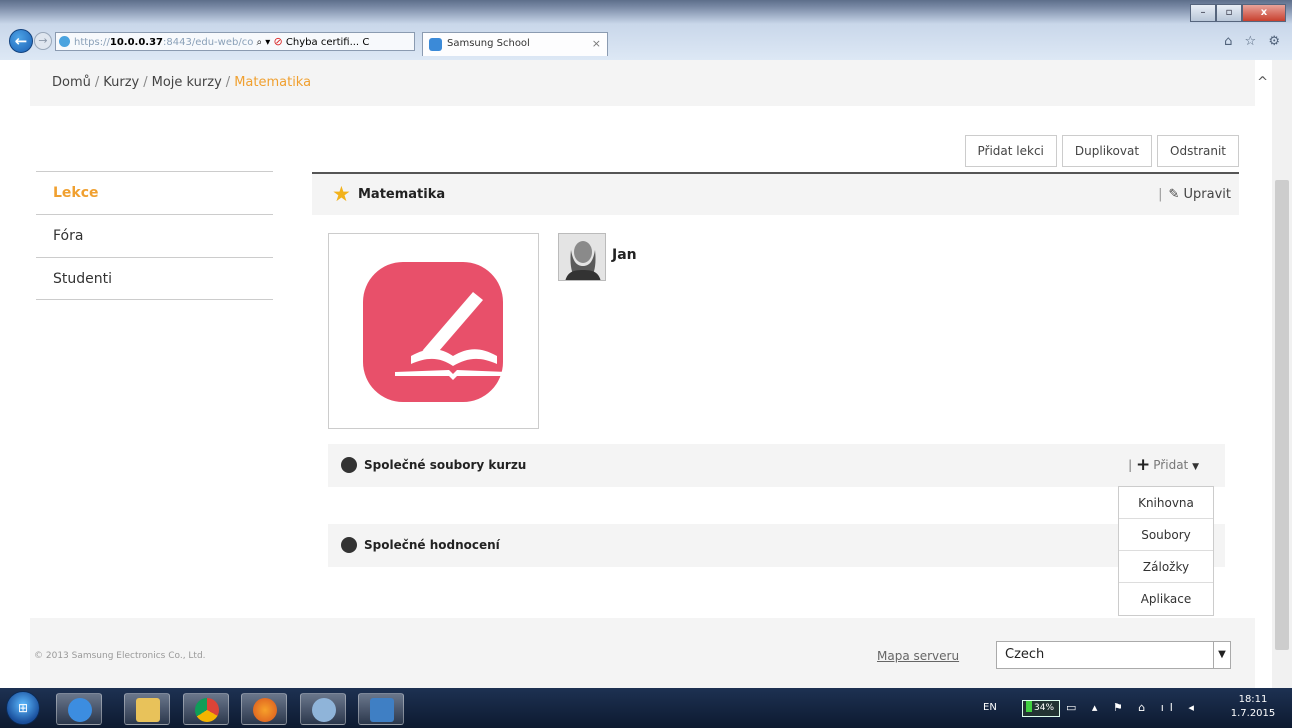 This screenshot has height=728, width=1292. I want to click on teacher-avatar, so click(582, 257).